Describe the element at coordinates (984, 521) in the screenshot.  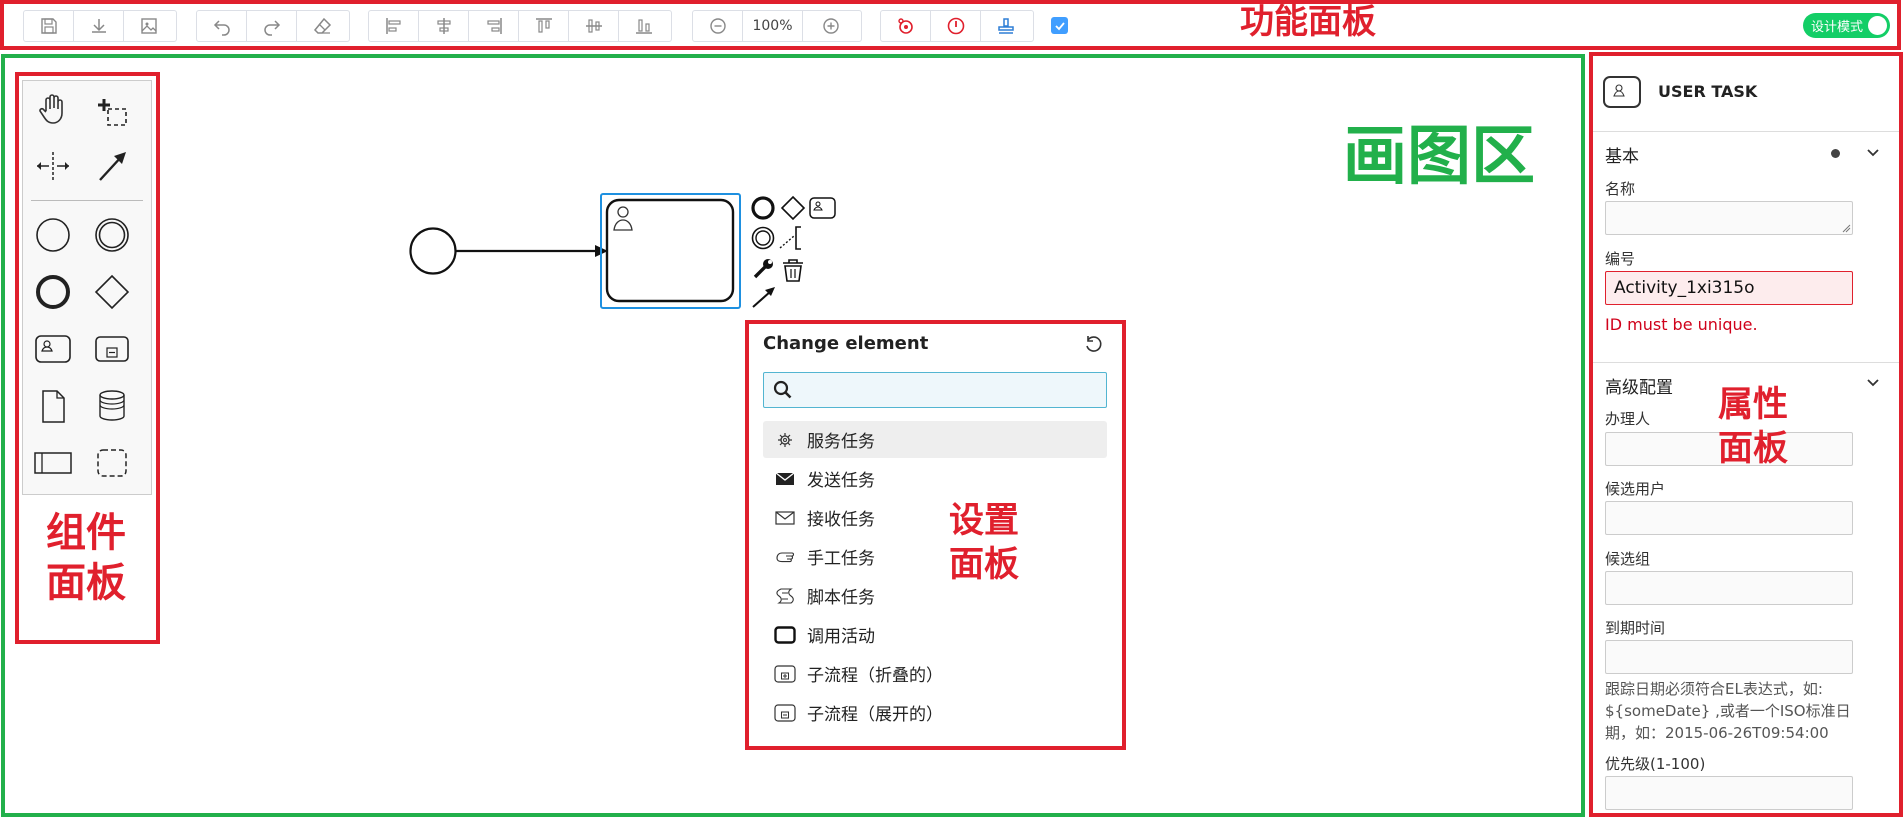
I see `annotation-line: 设置` at that location.